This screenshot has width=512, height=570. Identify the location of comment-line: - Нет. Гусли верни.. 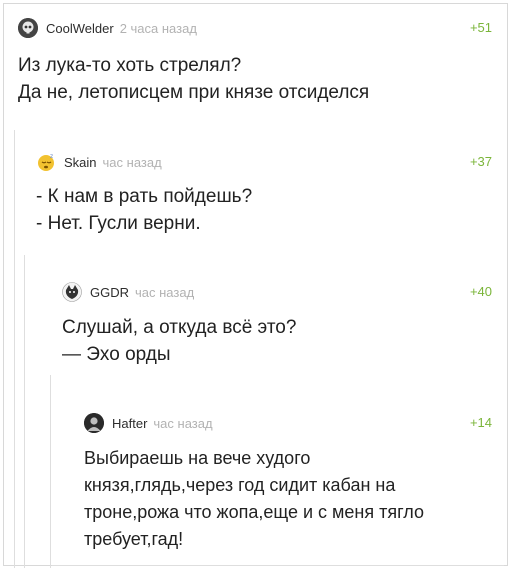
(118, 223).